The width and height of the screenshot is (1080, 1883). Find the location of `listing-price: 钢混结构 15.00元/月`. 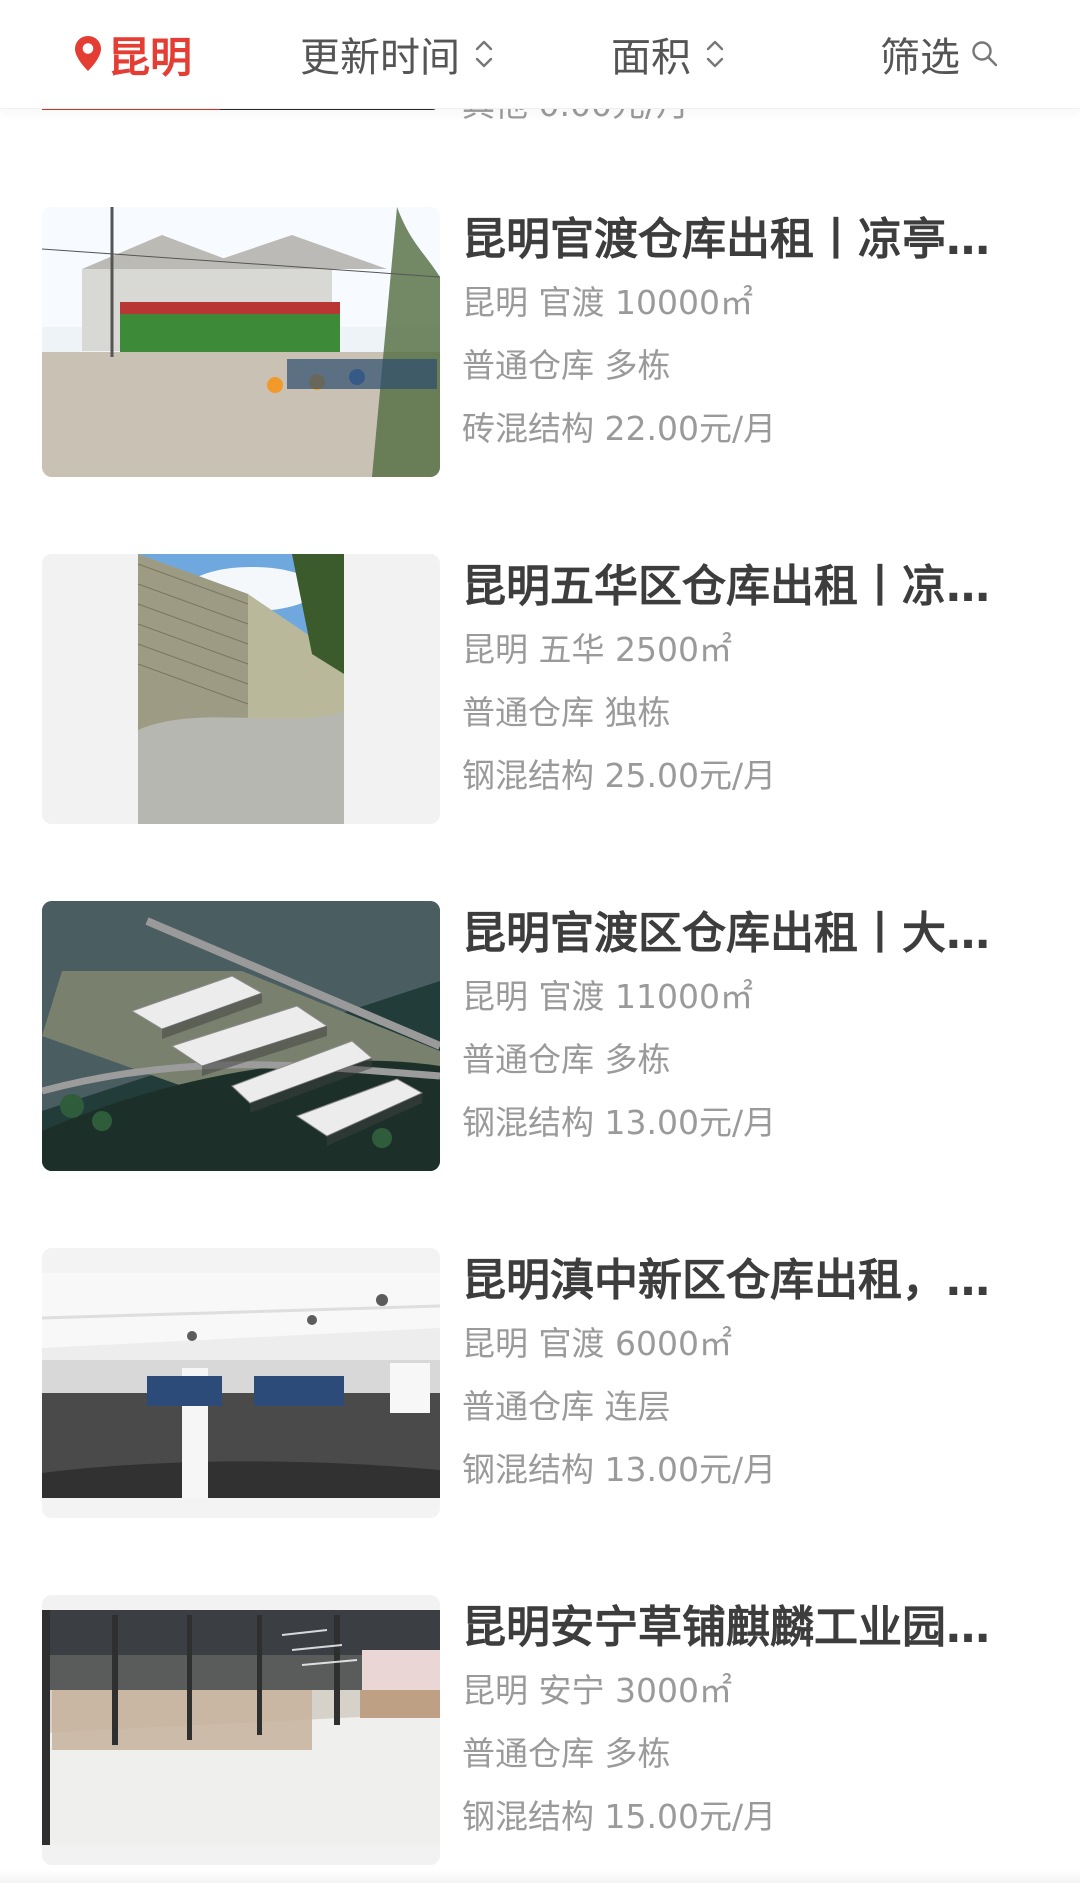

listing-price: 钢混结构 15.00元/月 is located at coordinates (619, 1816).